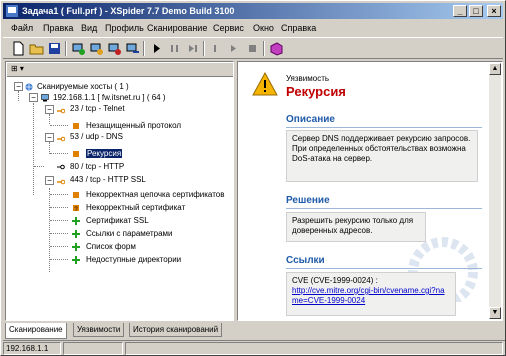  I want to click on tree-vuln-label: Незащищенный протокол, so click(133, 125).